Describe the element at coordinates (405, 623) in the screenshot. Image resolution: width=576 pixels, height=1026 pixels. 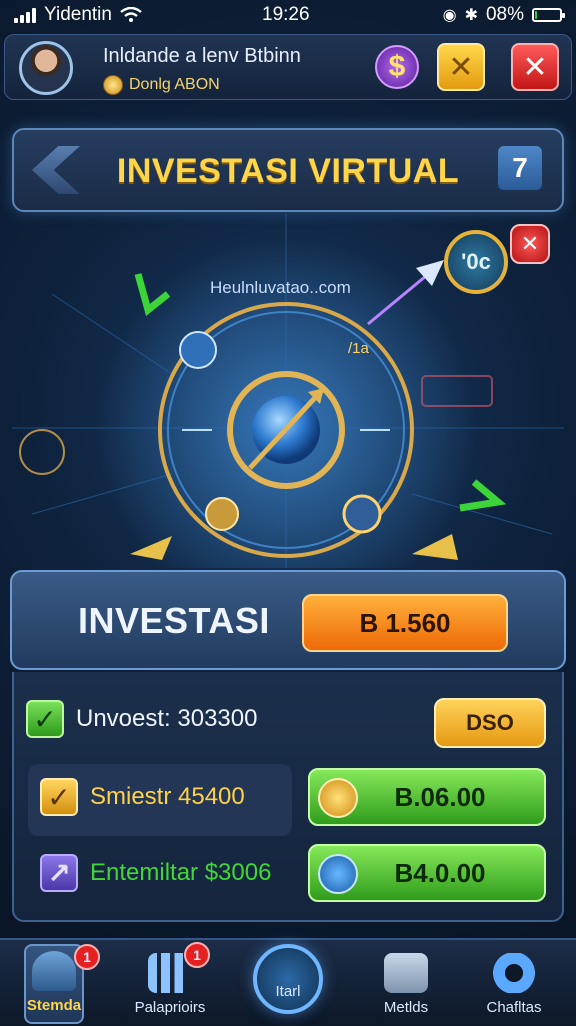
I see `invest-amount-button: B 1.560` at that location.